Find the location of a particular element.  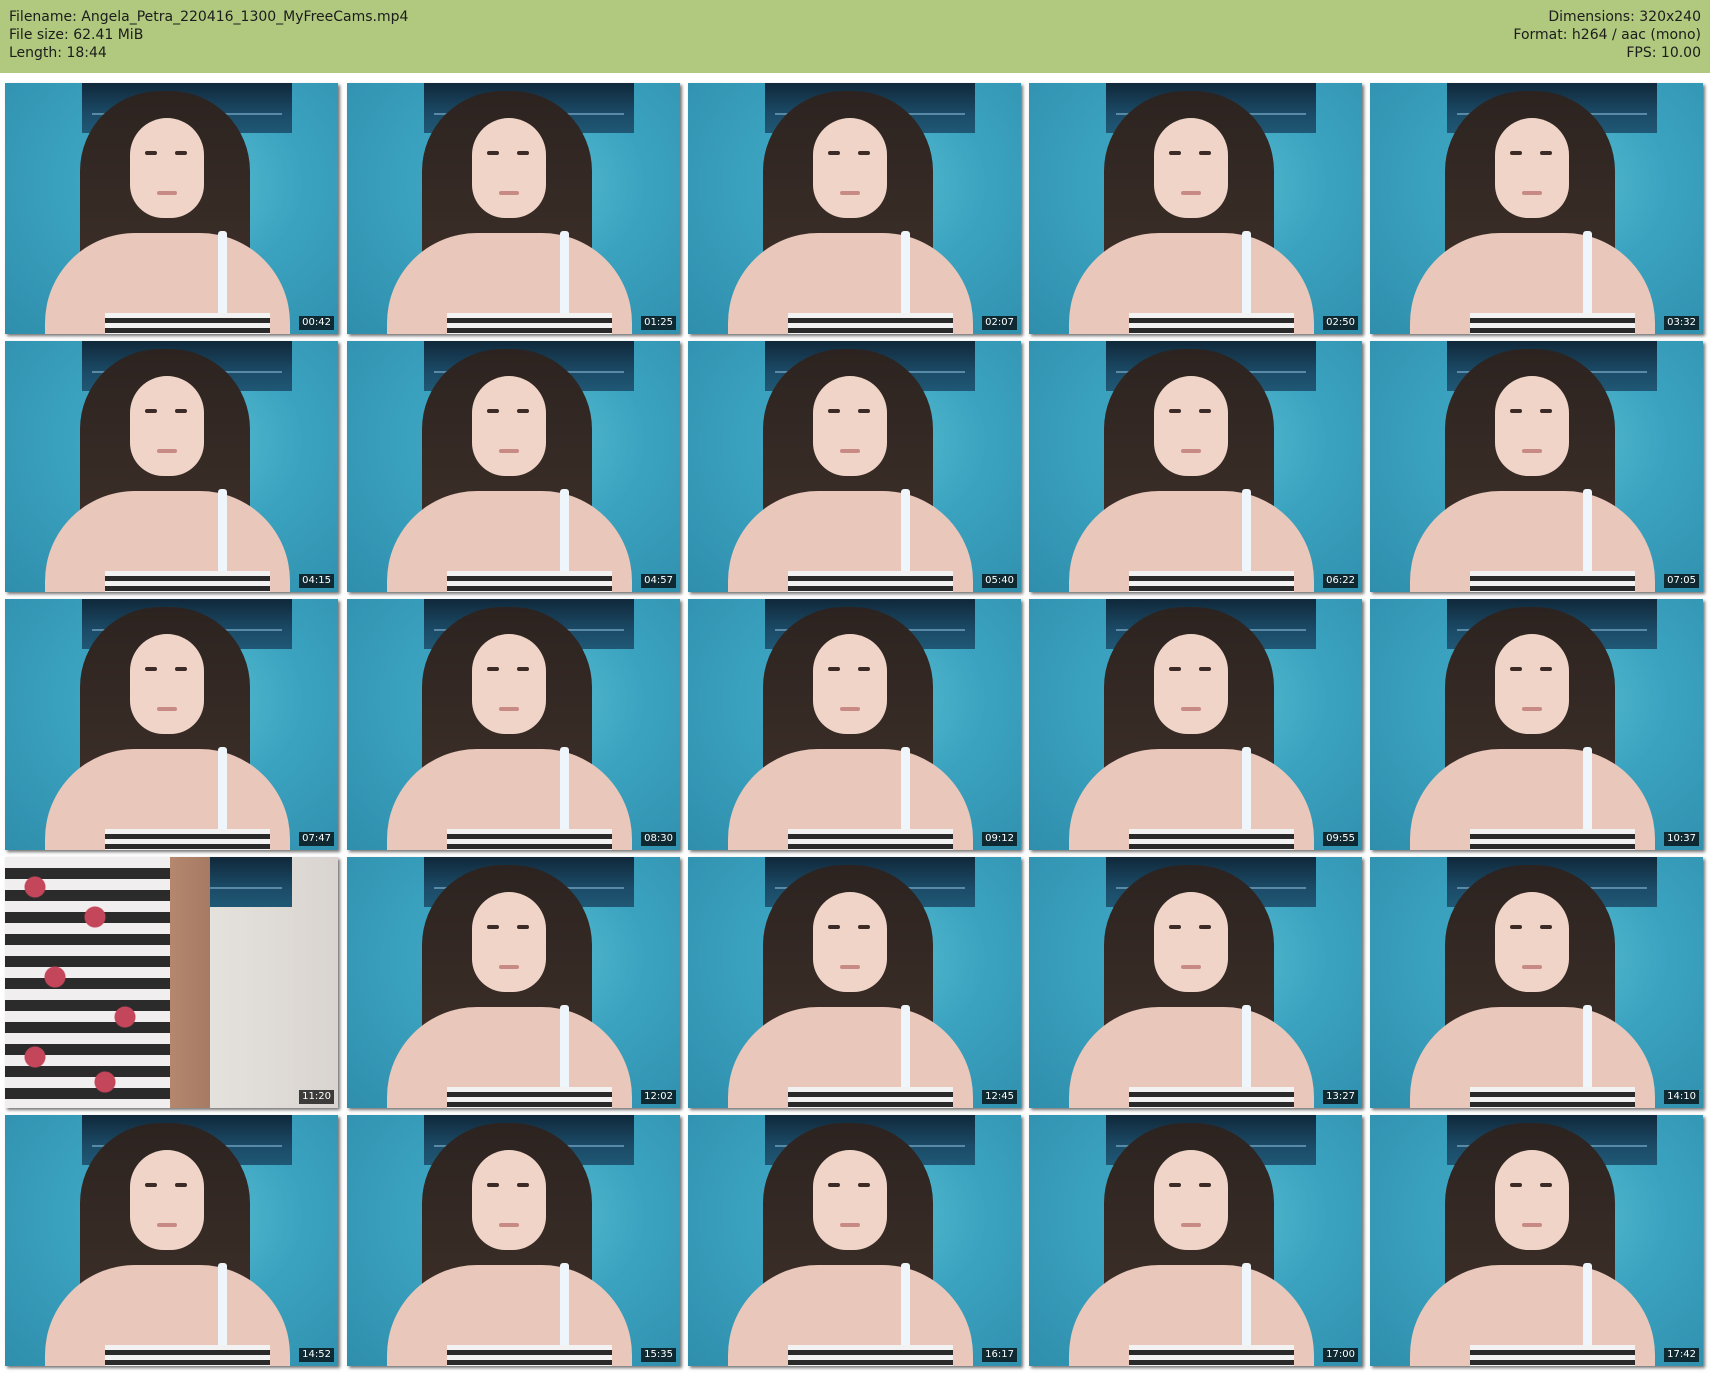

thumbnail-frame: 07:05 is located at coordinates (1536, 466).